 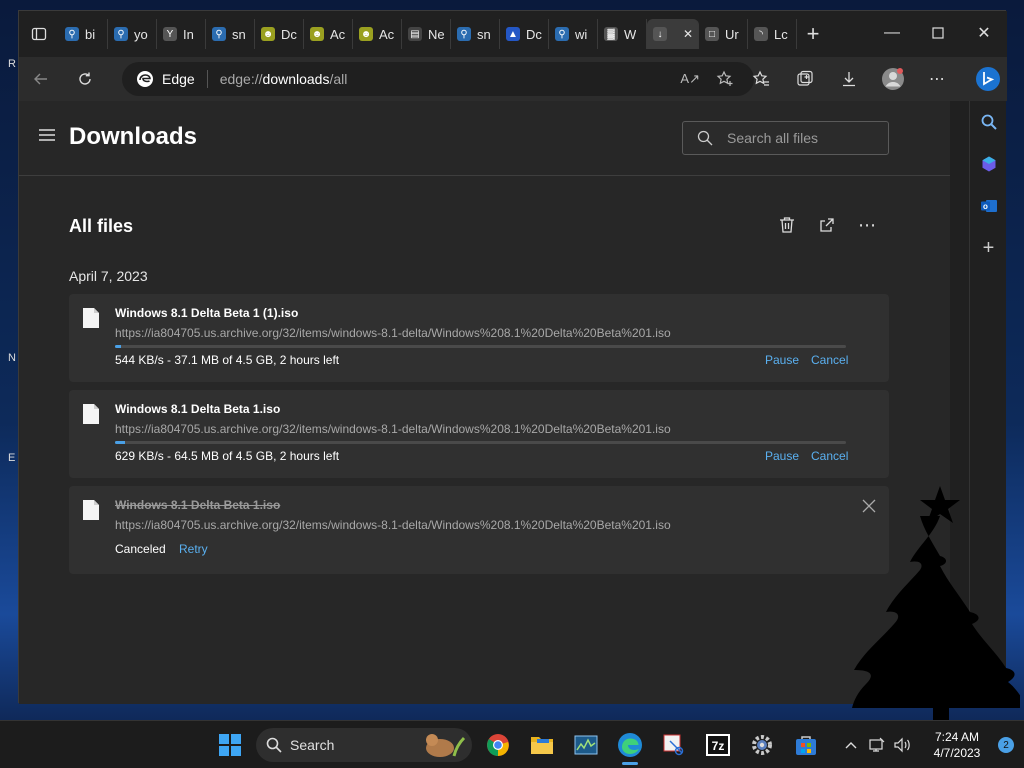 What do you see at coordinates (802, 138) in the screenshot?
I see `search-input` at bounding box center [802, 138].